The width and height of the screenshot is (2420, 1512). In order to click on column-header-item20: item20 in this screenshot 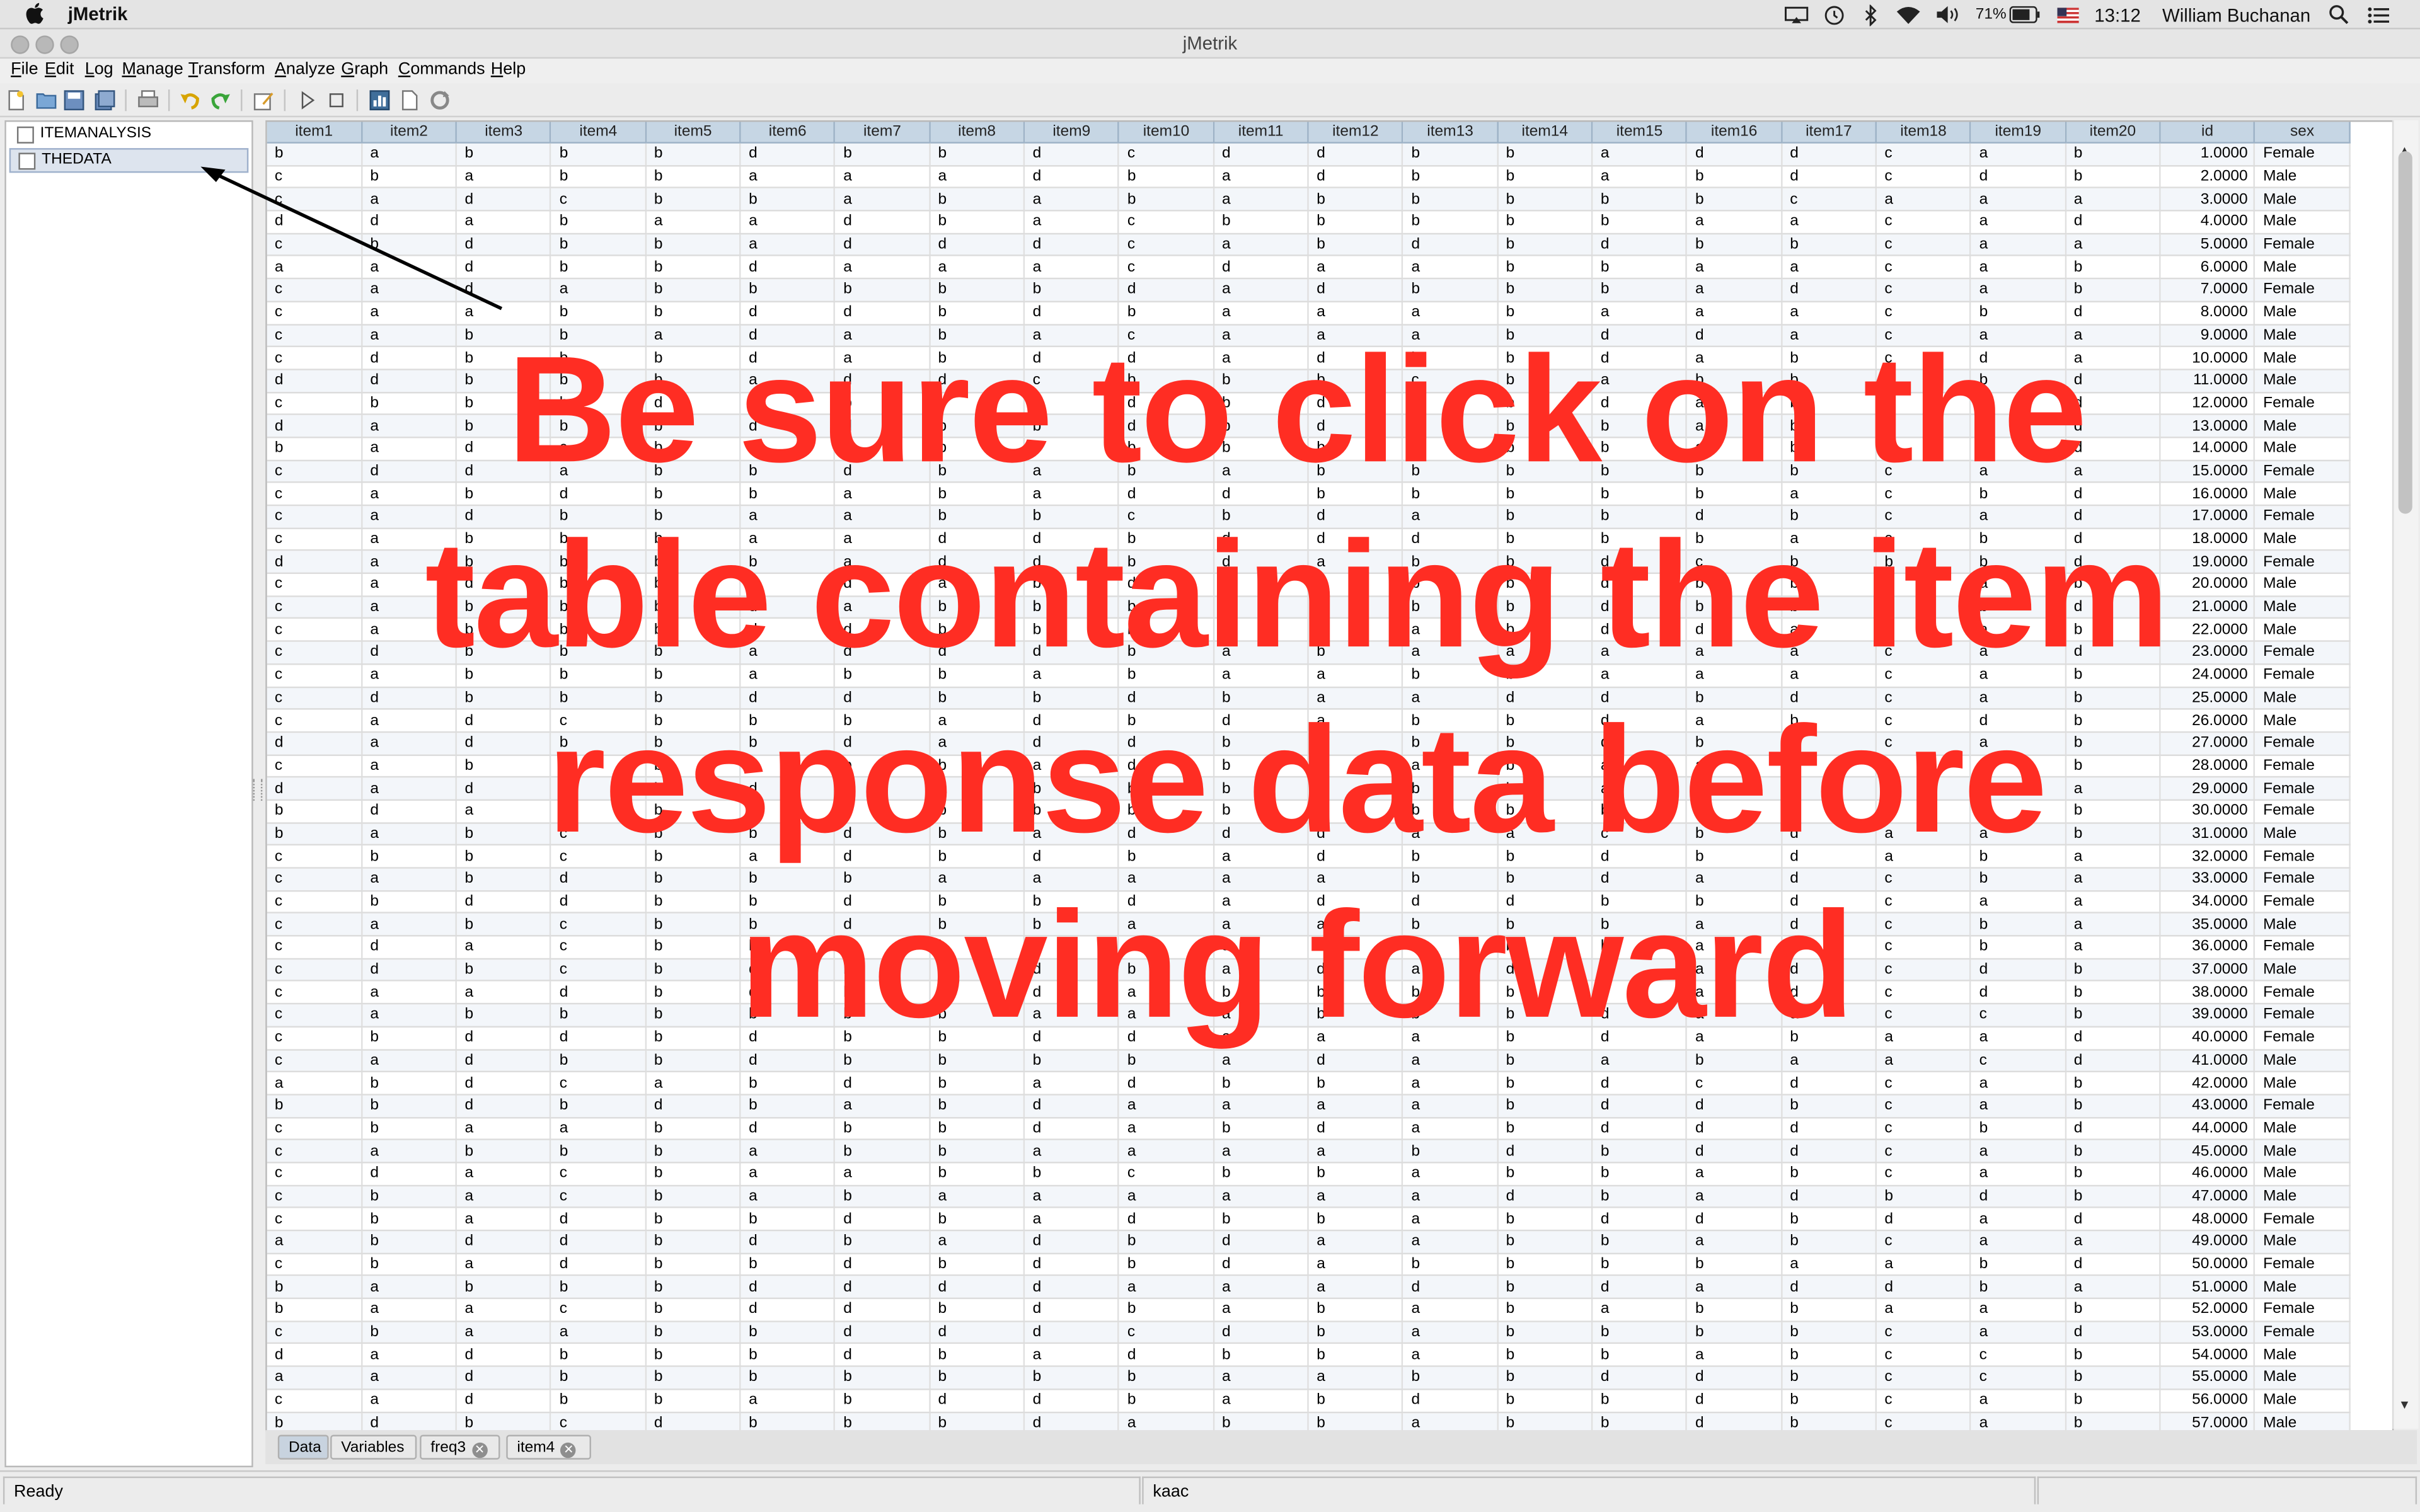, I will do `click(2113, 133)`.